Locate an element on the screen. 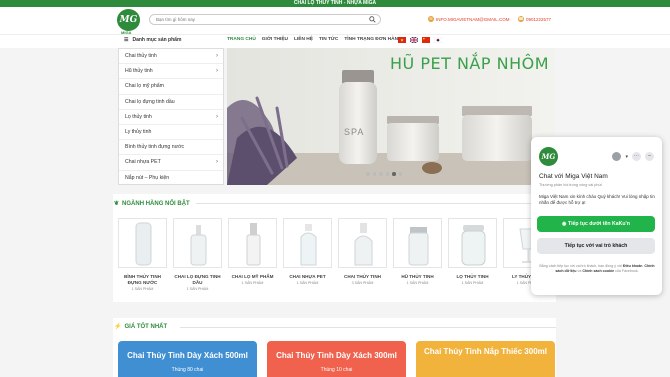 The height and width of the screenshot is (377, 670). banner-title: HŨ PET NẮP NHÔM is located at coordinates (469, 63).